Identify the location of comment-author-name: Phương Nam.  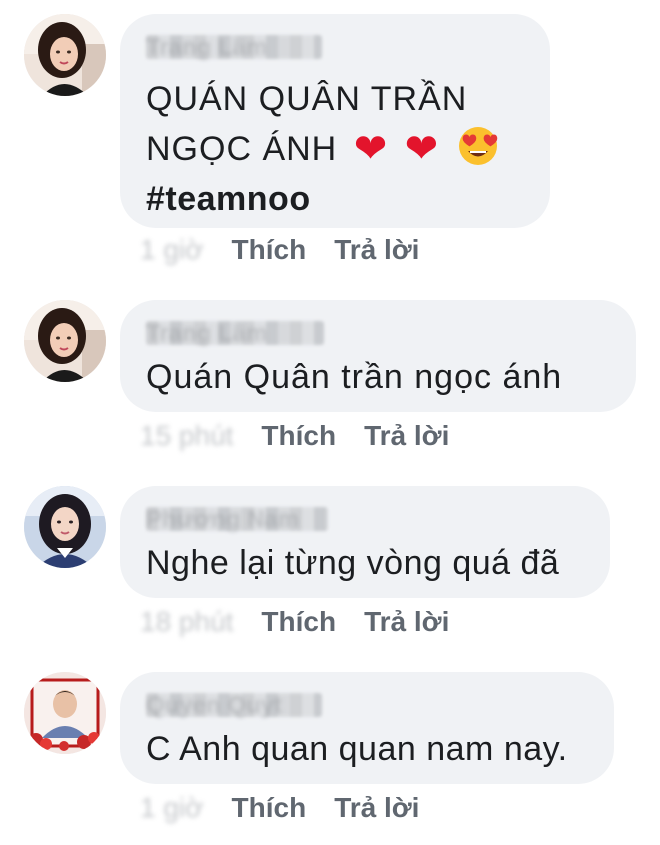
(223, 519).